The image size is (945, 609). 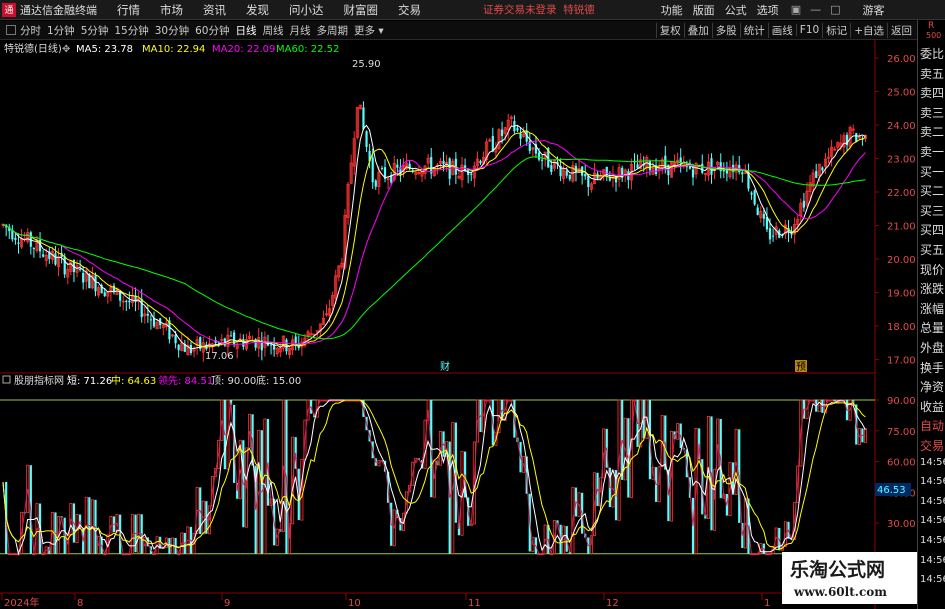 I want to click on quote-field: 卖四, so click(x=932, y=93).